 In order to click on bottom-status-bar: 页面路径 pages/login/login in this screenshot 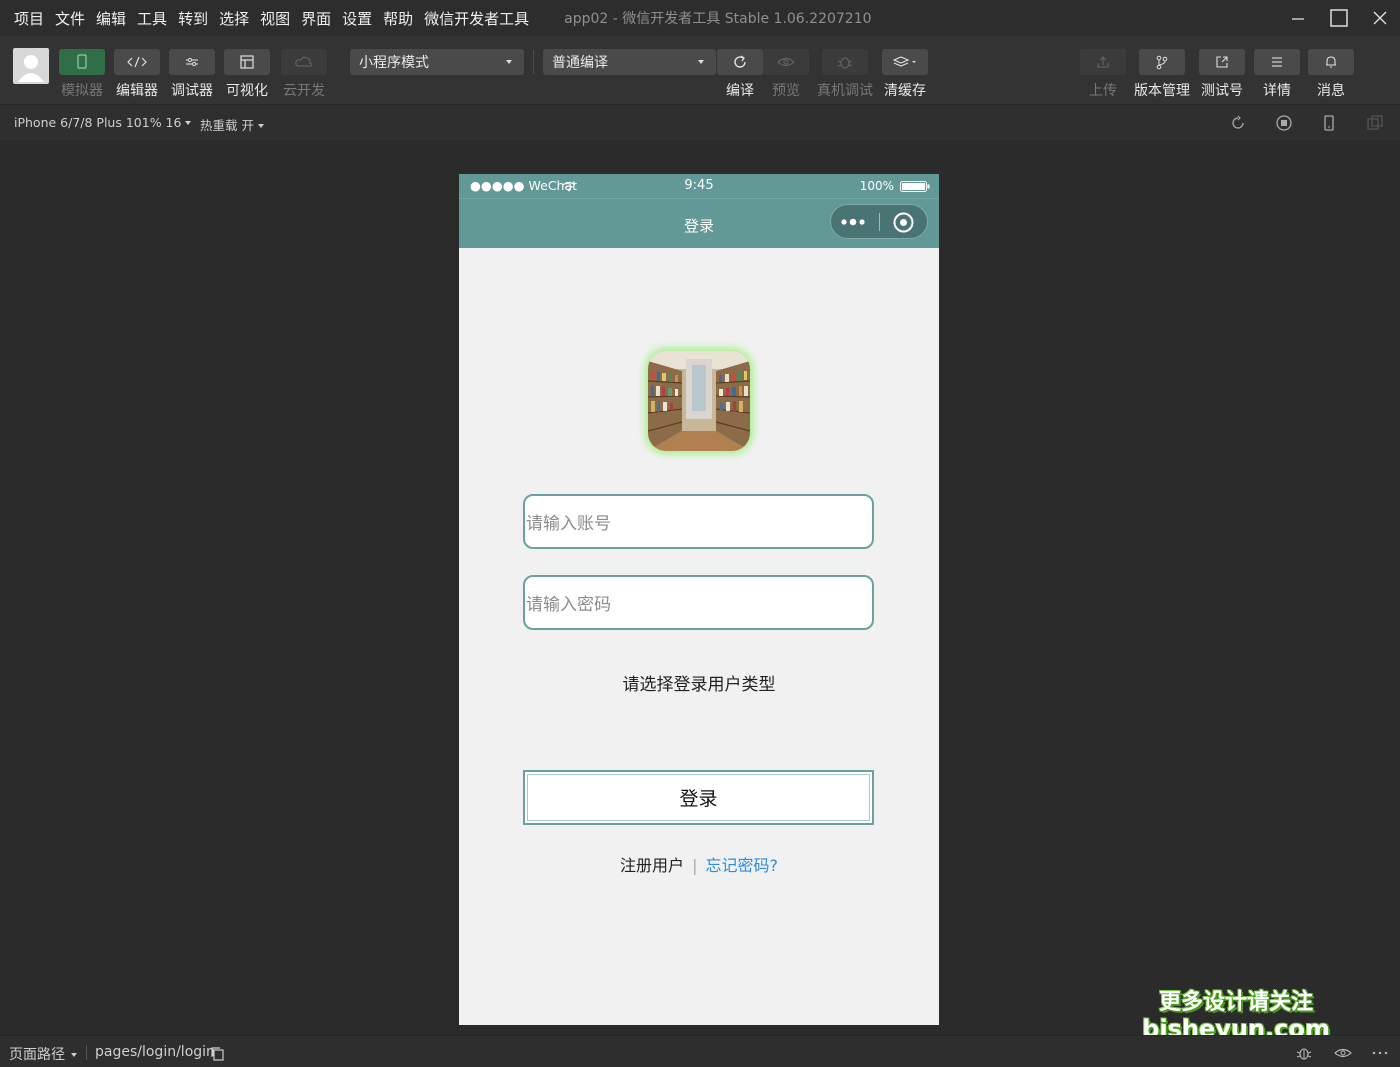, I will do `click(700, 1051)`.